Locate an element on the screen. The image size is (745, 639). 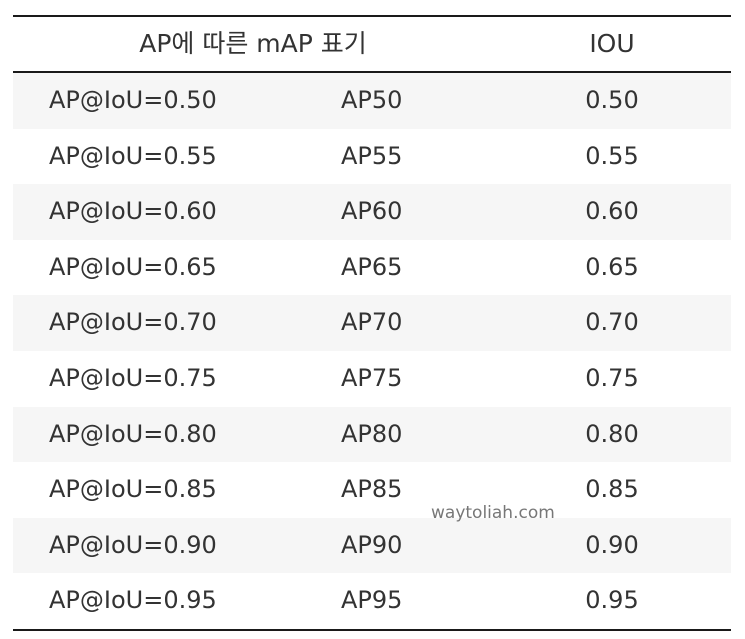
cell-ap-short: AP95 is located at coordinates (372, 600).